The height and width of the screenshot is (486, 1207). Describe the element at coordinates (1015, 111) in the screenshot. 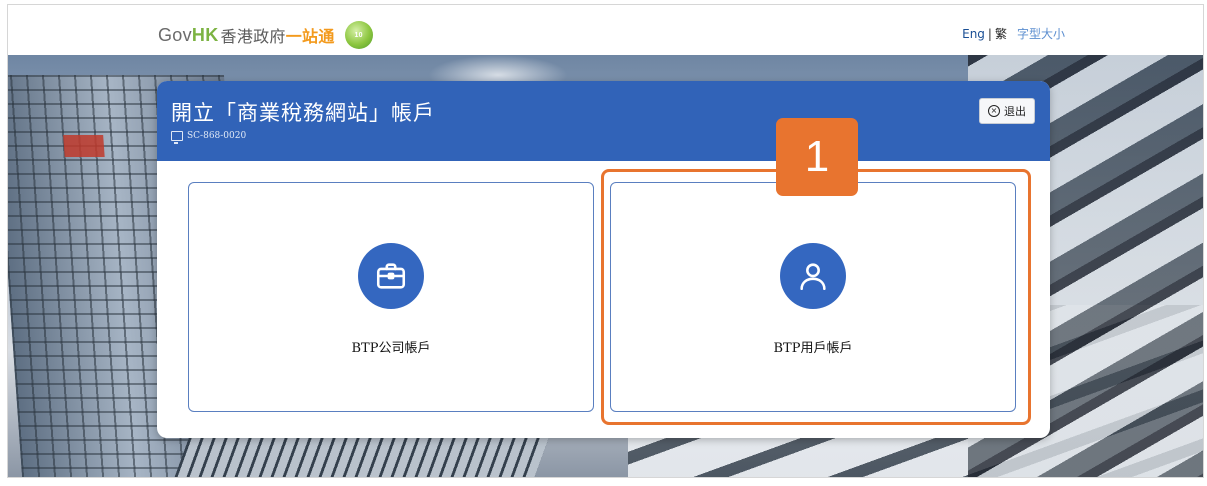

I see `logout-label: 退出` at that location.